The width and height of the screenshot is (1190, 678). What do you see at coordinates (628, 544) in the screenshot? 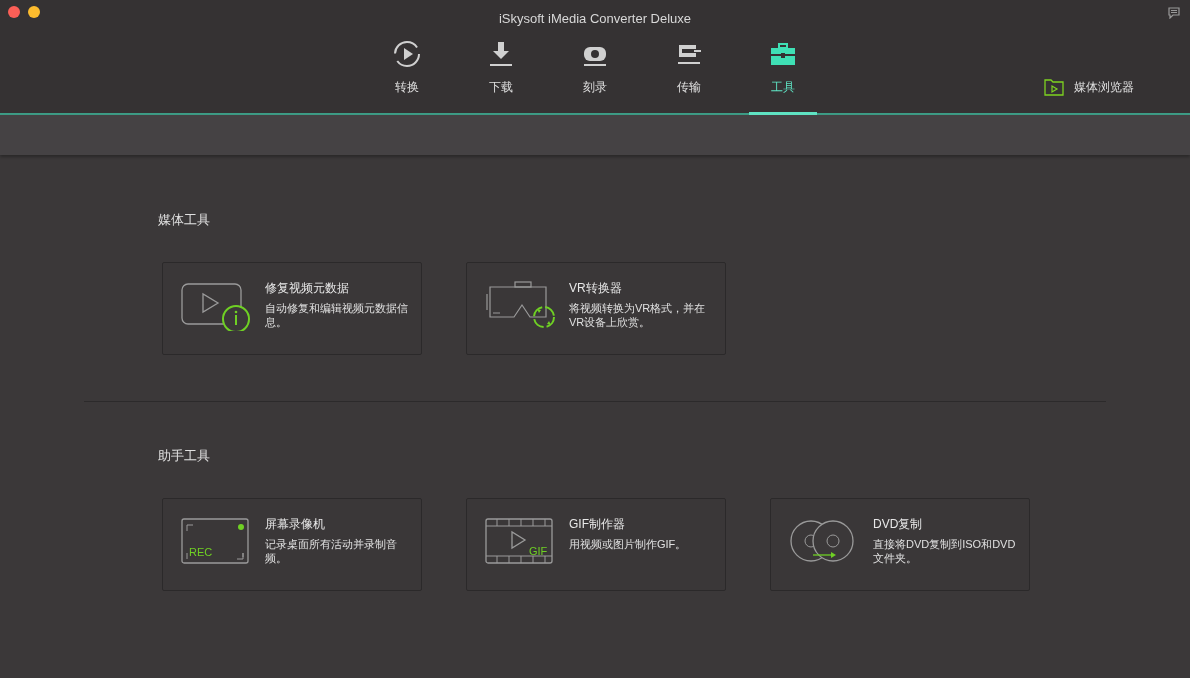
I see `tool-description: 用视频或图片制作GIF。` at bounding box center [628, 544].